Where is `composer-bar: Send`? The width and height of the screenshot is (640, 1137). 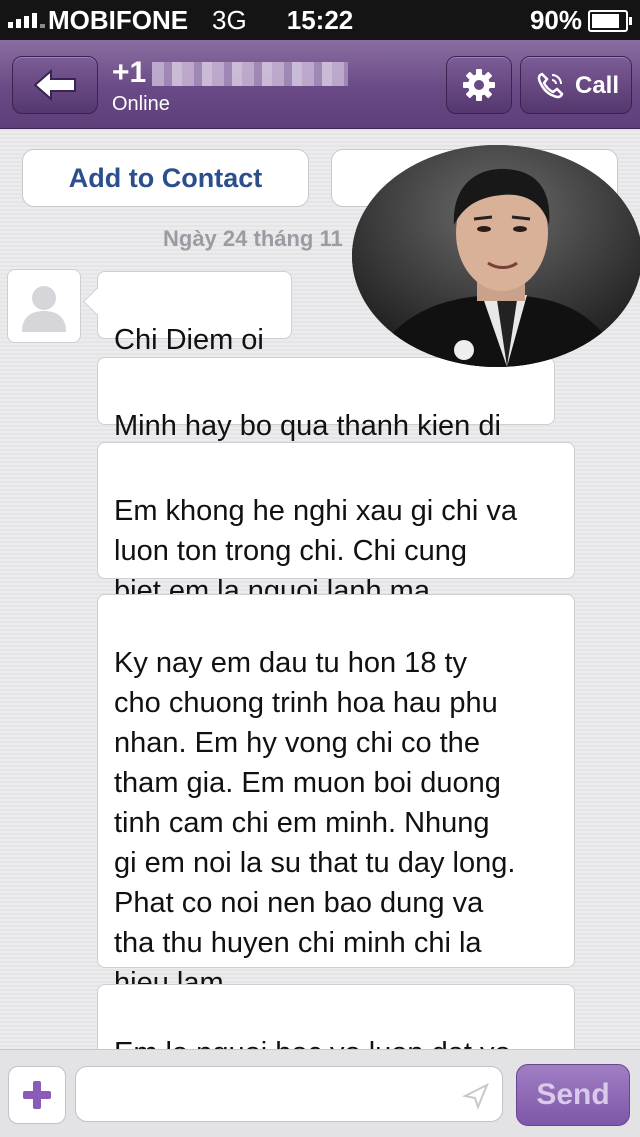
composer-bar: Send is located at coordinates (320, 1093).